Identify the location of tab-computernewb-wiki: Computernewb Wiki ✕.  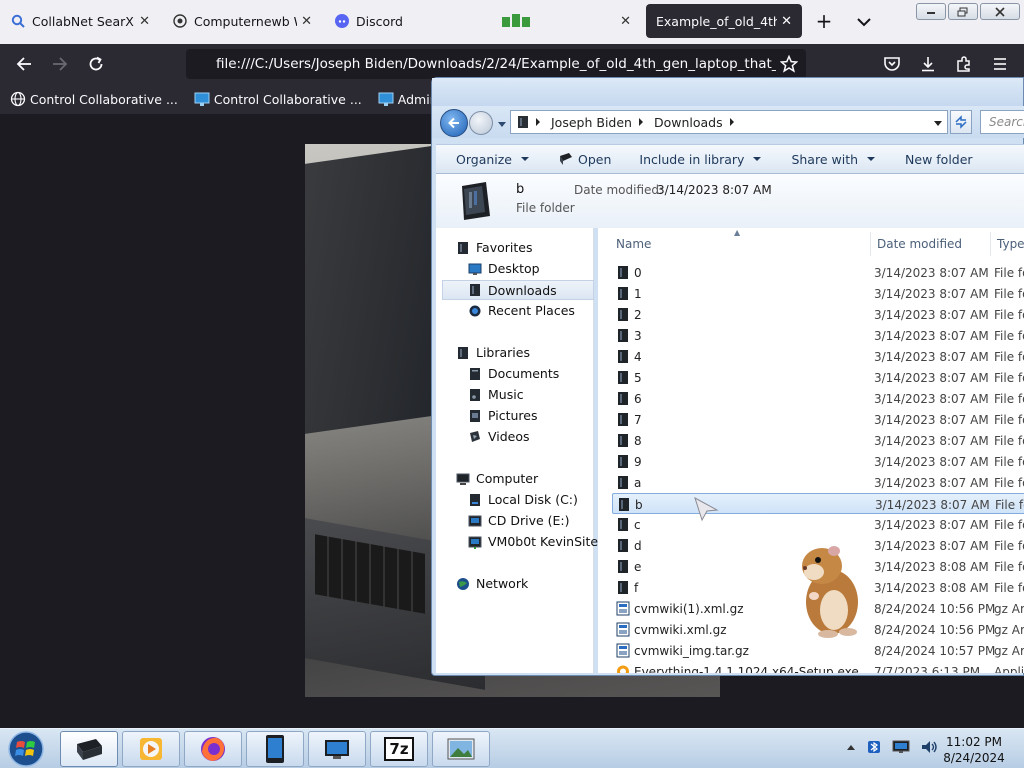
(242, 21).